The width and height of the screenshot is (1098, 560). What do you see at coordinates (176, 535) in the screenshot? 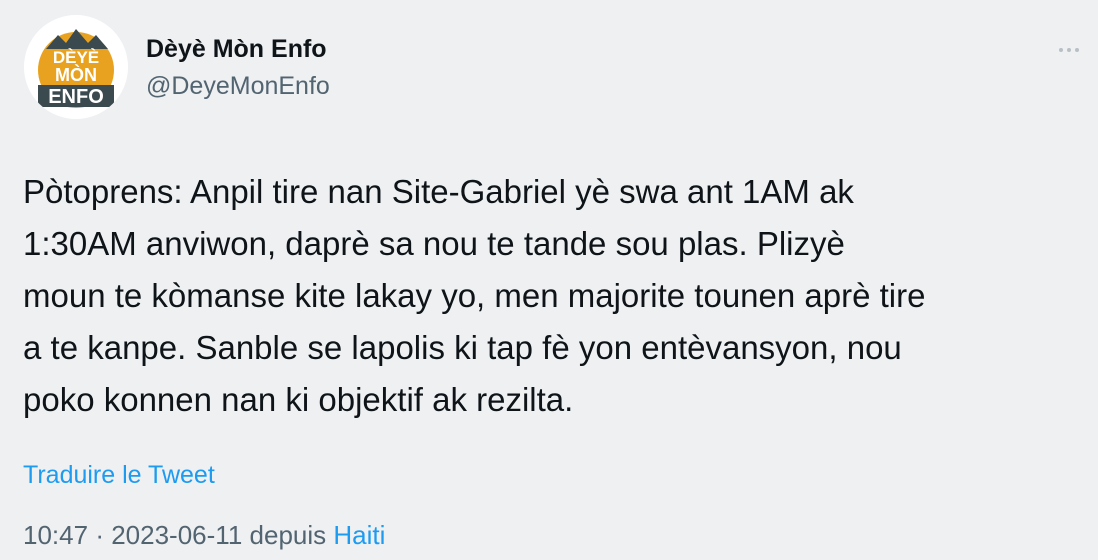
I see `tweet-date: 2023-06-11` at bounding box center [176, 535].